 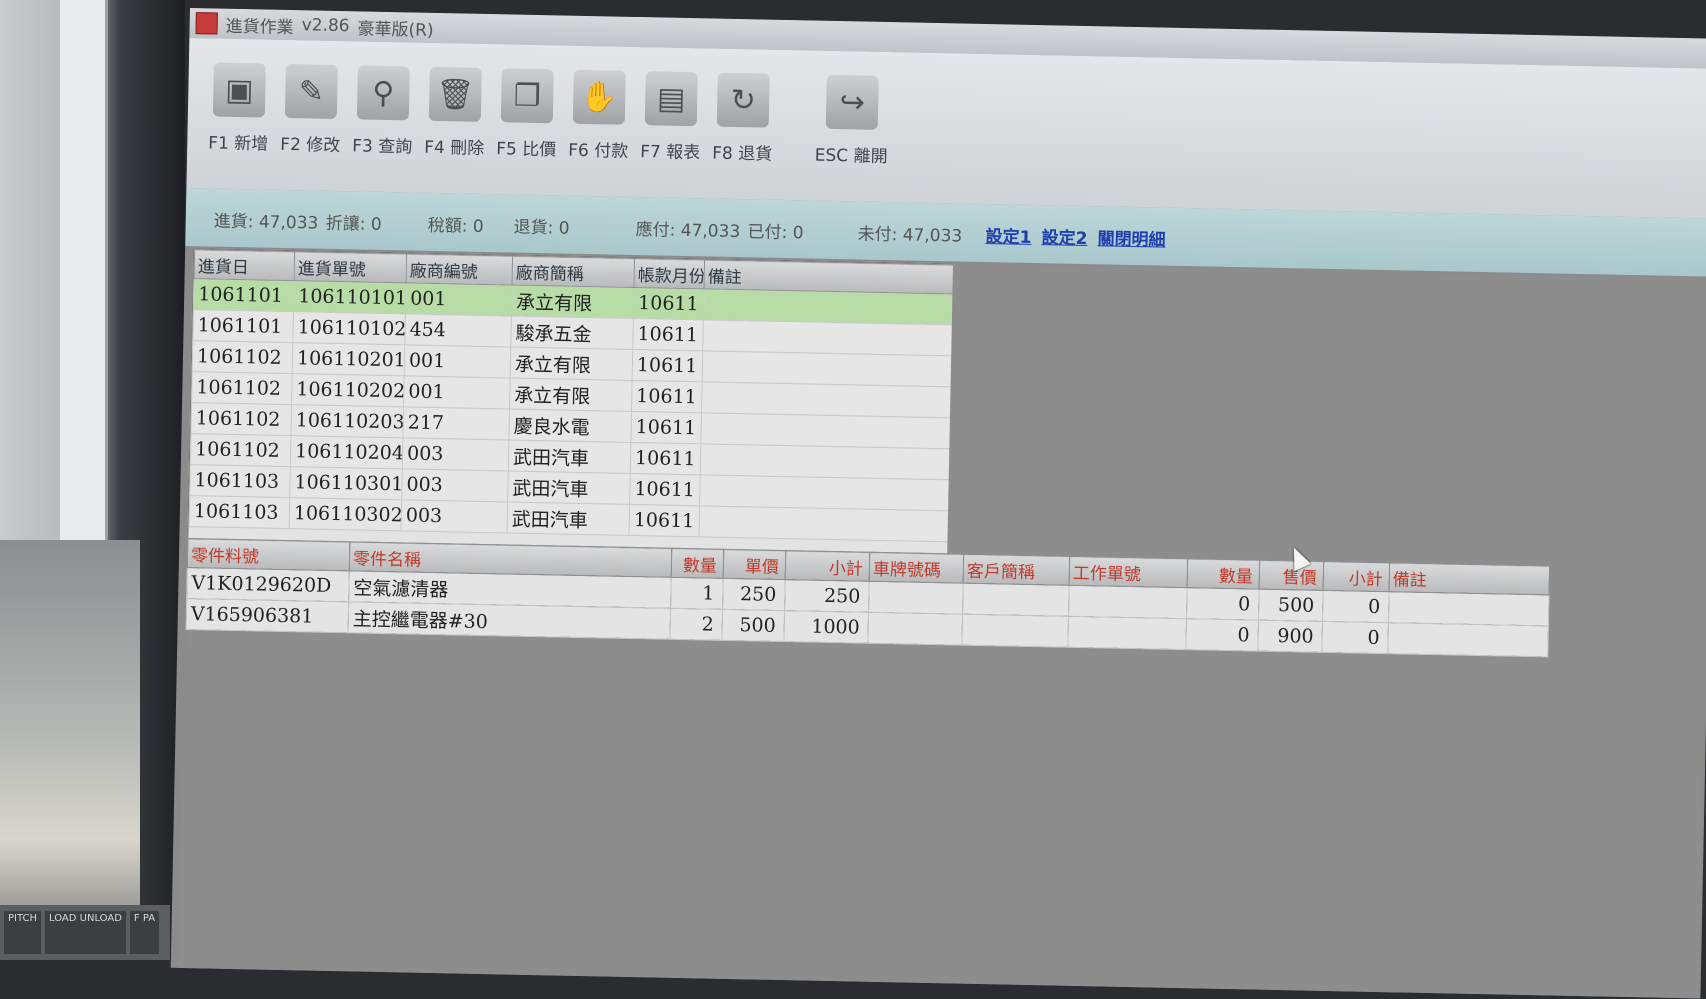 What do you see at coordinates (347, 421) in the screenshot?
I see `master-cell: 106110203` at bounding box center [347, 421].